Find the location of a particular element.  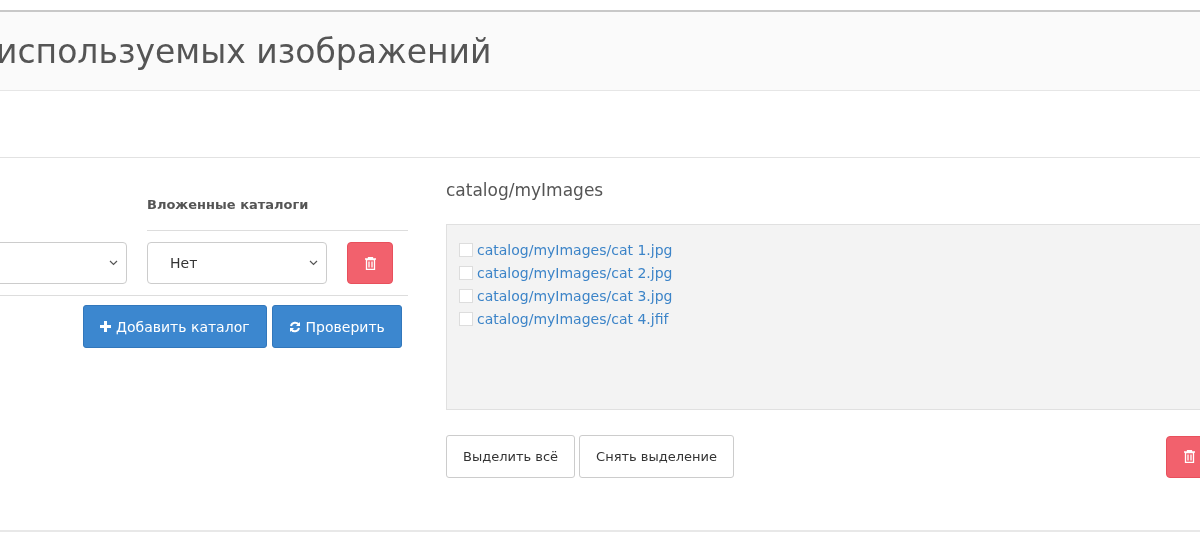

delete-button is located at coordinates (370, 263).